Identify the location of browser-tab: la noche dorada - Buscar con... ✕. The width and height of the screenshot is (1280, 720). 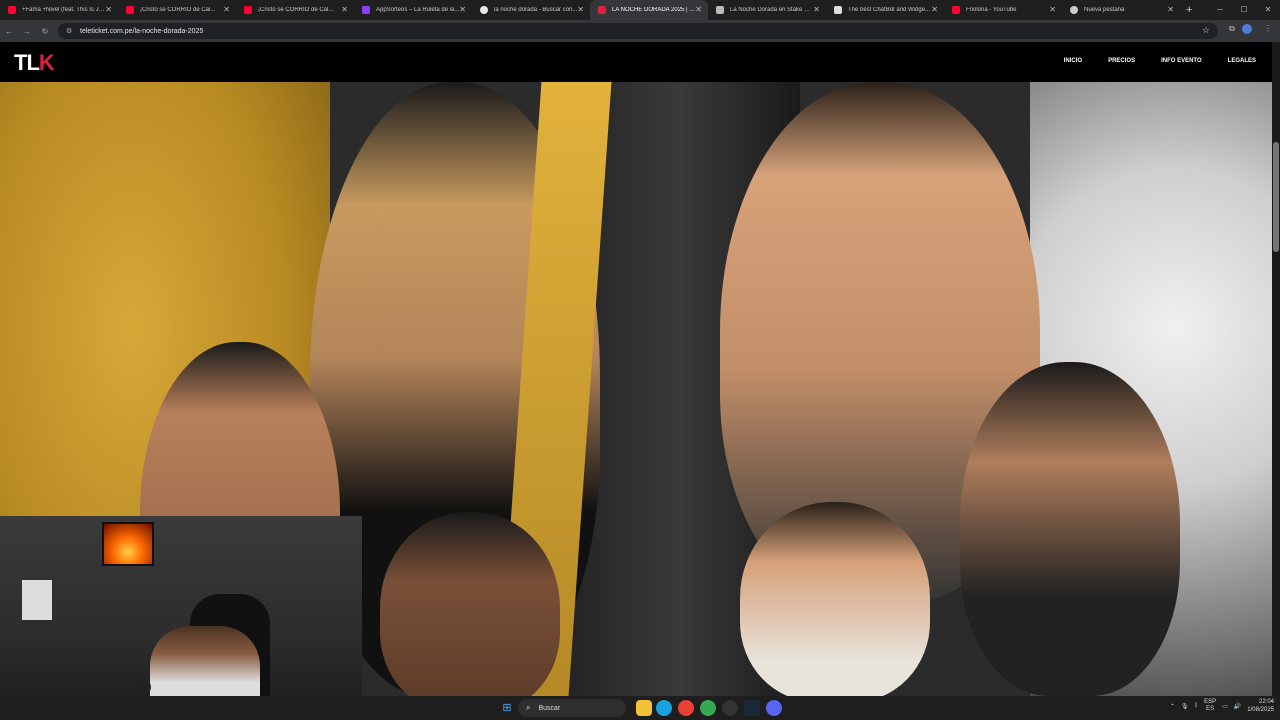
(531, 10).